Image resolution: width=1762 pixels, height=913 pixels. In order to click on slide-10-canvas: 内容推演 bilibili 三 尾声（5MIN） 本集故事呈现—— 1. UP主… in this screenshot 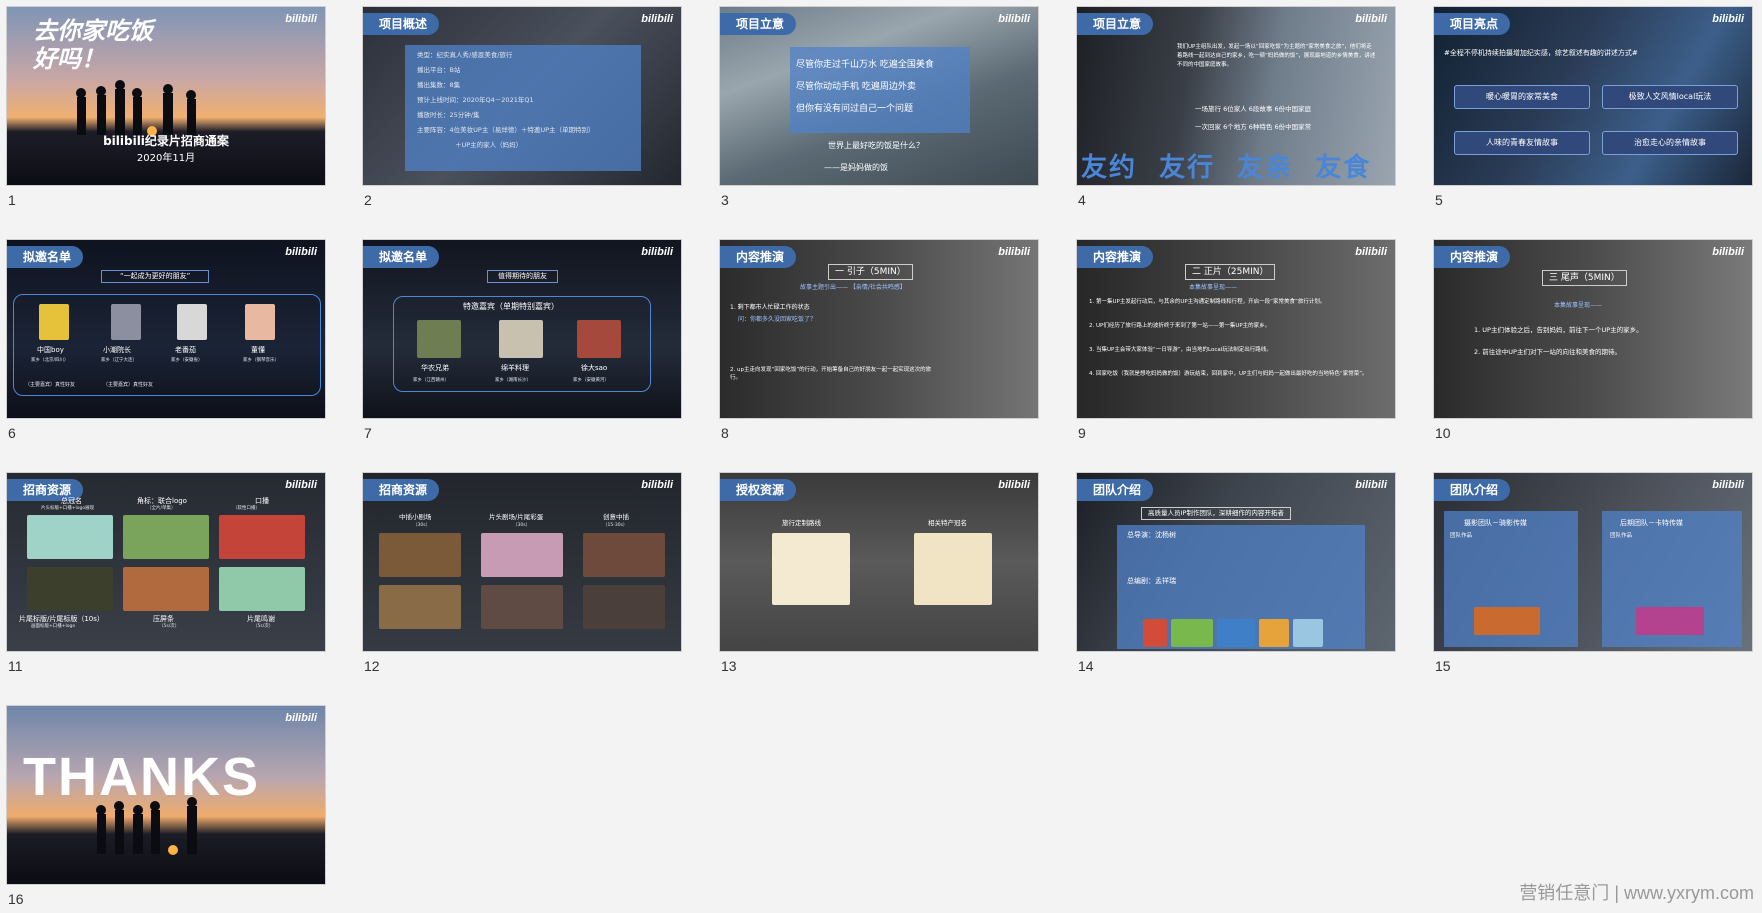, I will do `click(1593, 329)`.